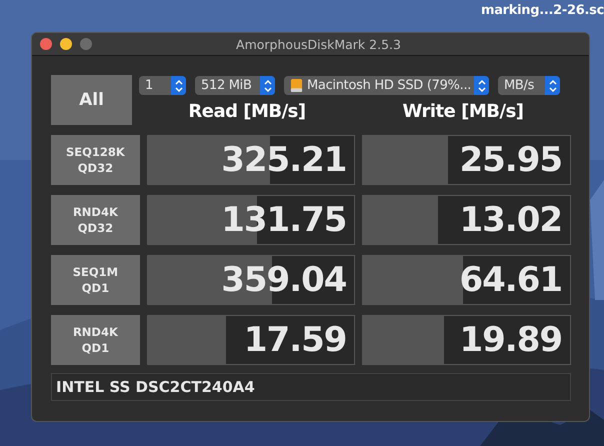 The width and height of the screenshot is (604, 446). What do you see at coordinates (318, 44) in the screenshot?
I see `window-title: AmorphousDiskMark 2.5.3` at bounding box center [318, 44].